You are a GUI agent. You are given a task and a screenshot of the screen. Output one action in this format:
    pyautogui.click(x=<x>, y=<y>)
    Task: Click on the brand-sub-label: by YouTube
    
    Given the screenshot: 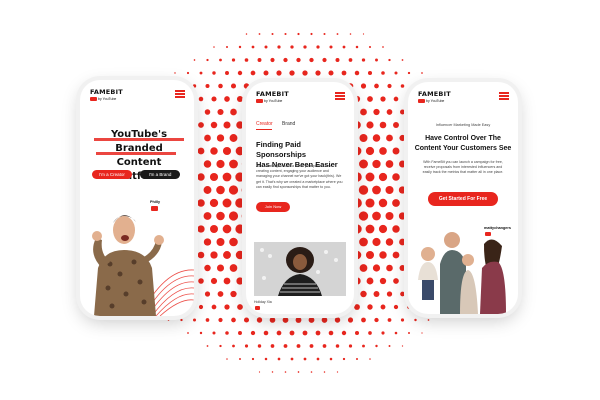 What is the action you would take?
    pyautogui.click(x=107, y=98)
    